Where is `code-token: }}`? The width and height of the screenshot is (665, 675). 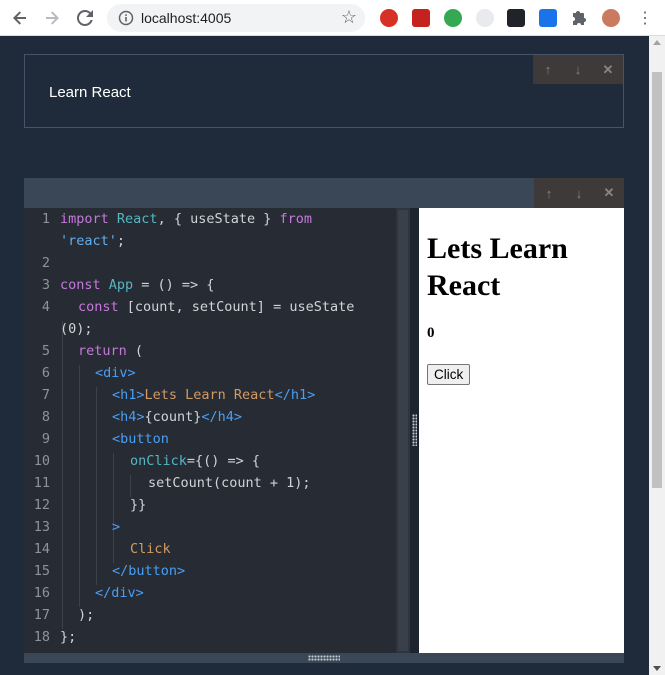 code-token: }} is located at coordinates (138, 505).